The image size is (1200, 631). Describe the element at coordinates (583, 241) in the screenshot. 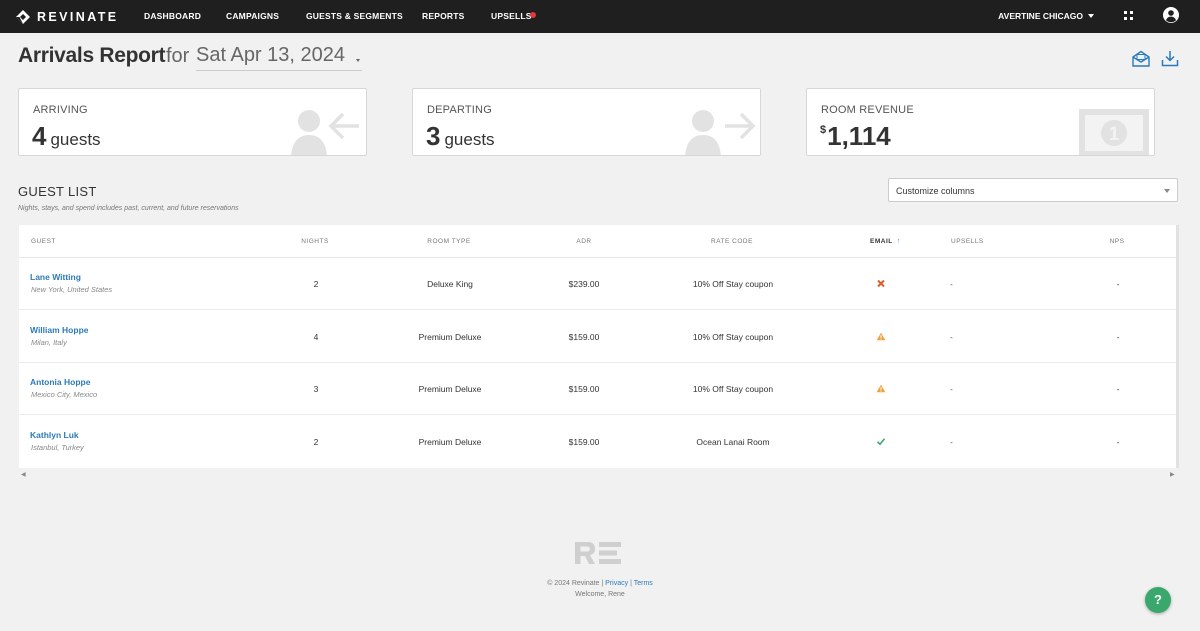

I see `col-header-adr: ADR` at that location.